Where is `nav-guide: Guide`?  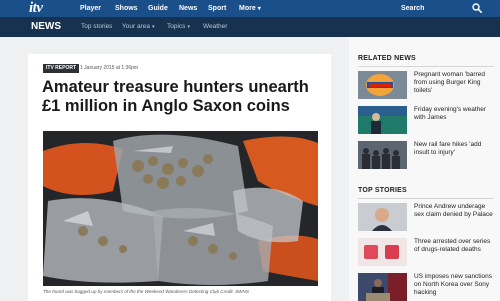 nav-guide: Guide is located at coordinates (158, 8).